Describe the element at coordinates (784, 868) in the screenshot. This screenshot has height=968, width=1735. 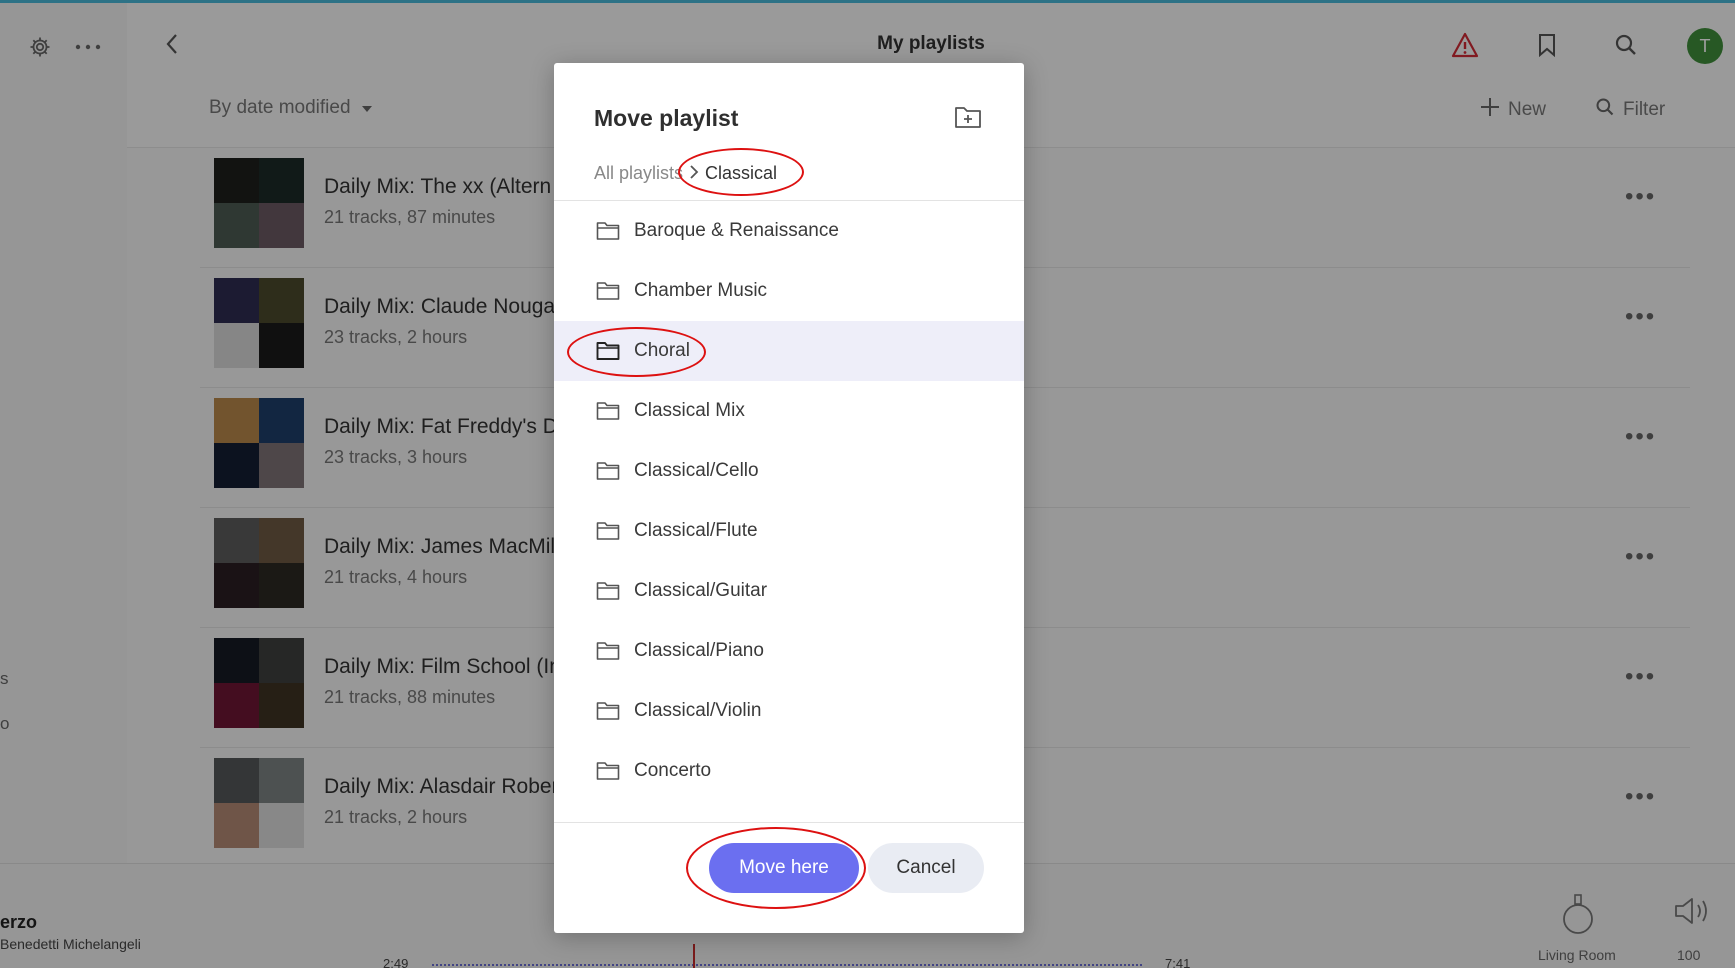
I see `move-here-button: Move here` at that location.